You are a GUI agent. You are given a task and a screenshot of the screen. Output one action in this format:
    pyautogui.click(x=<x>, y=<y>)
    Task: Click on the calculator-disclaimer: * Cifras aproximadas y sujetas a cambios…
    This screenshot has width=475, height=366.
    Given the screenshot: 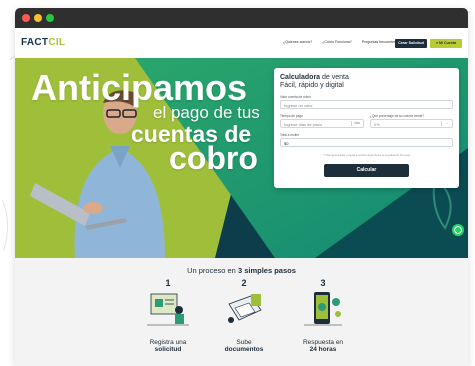 What is the action you would take?
    pyautogui.click(x=366, y=155)
    